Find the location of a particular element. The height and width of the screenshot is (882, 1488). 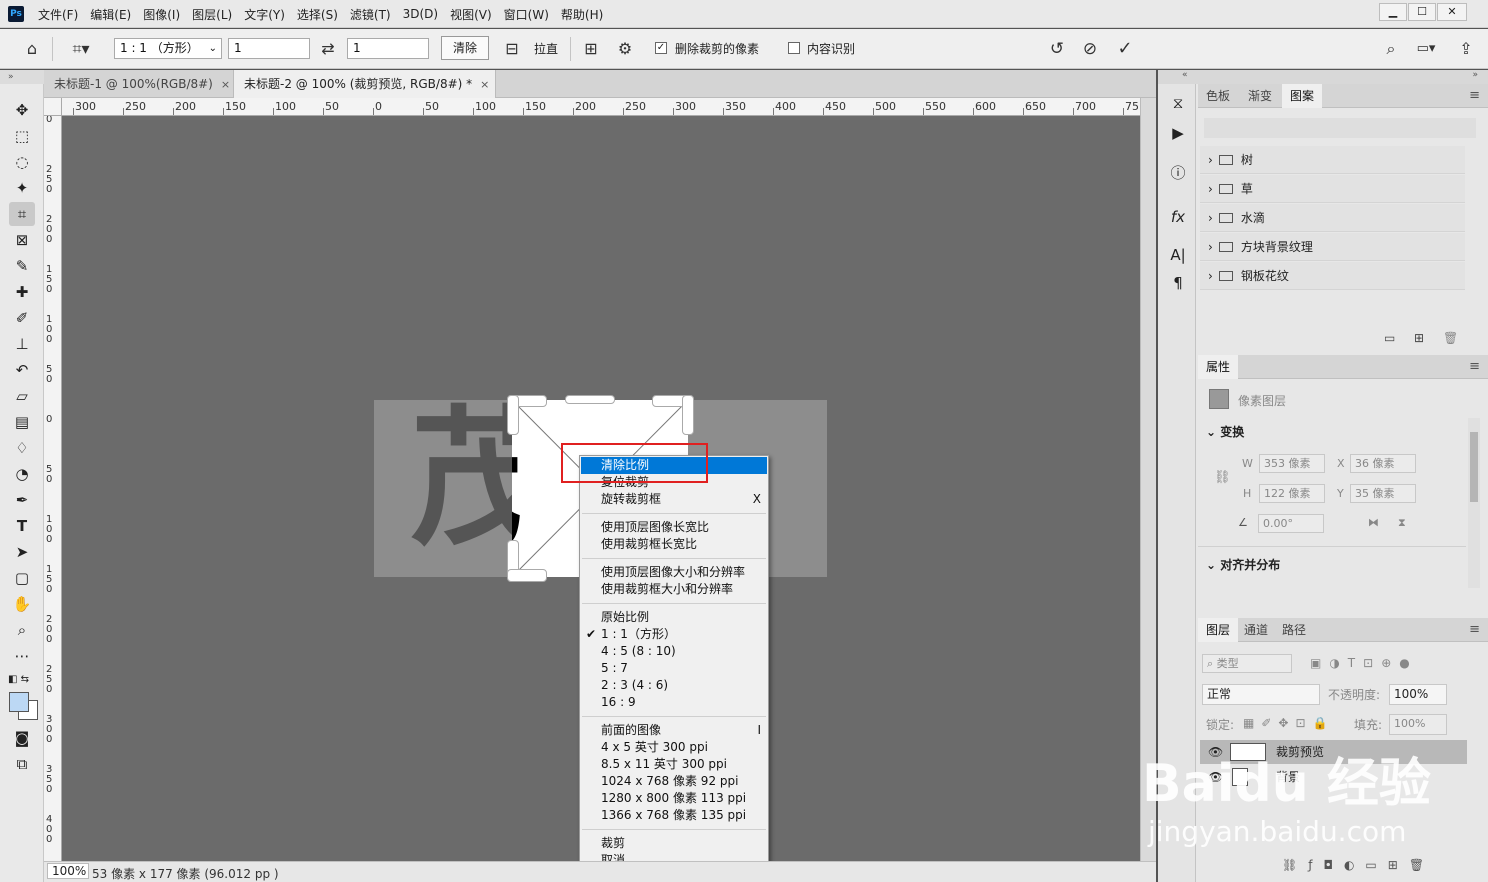

context-menu-item: 5 : 7 is located at coordinates (674, 668).